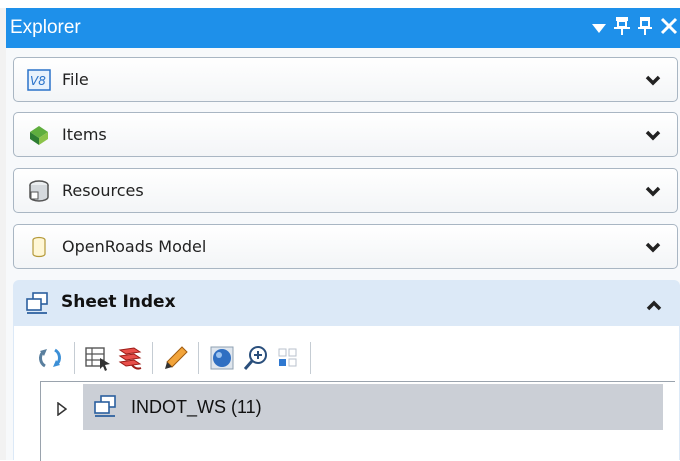 The height and width of the screenshot is (461, 680). Describe the element at coordinates (98, 358) in the screenshot. I see `sheet-properties-icon` at that location.